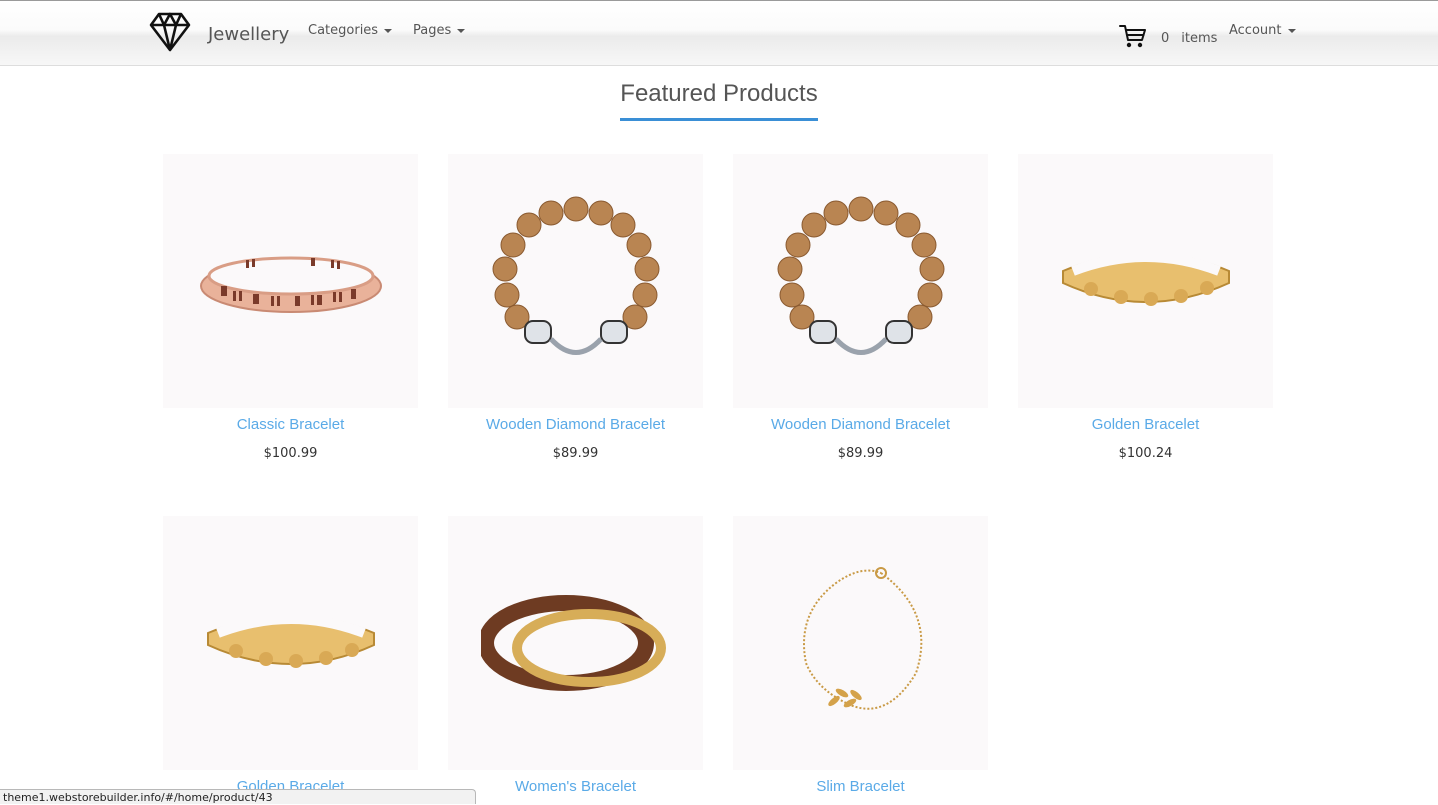 The height and width of the screenshot is (805, 1438). What do you see at coordinates (170, 34) in the screenshot?
I see `diamond-logo-icon` at bounding box center [170, 34].